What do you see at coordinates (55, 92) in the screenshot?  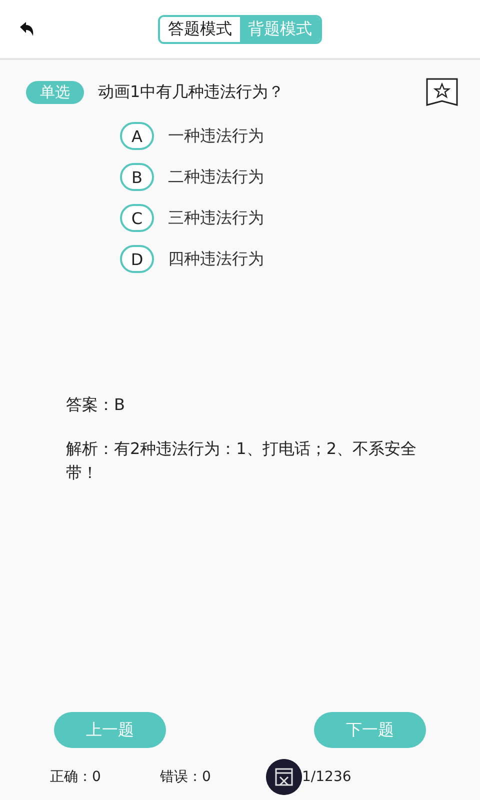 I see `question-type-tag: 单选` at bounding box center [55, 92].